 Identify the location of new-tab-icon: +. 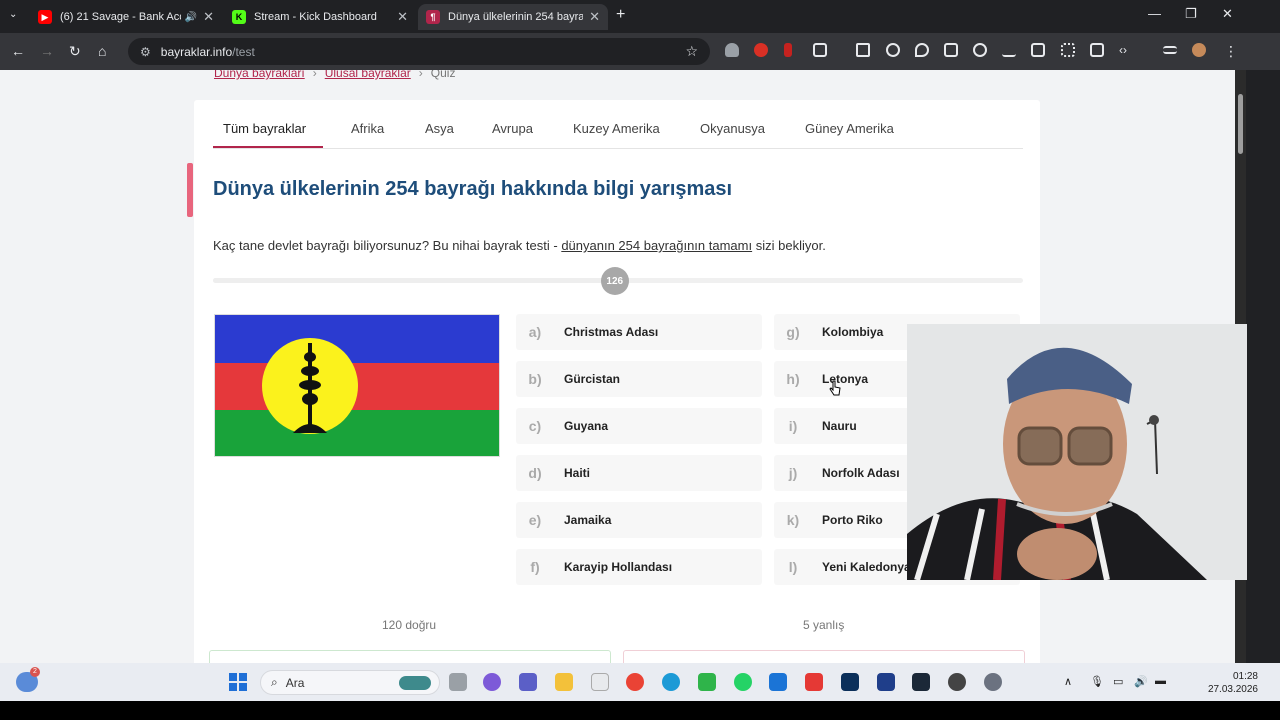
(620, 15).